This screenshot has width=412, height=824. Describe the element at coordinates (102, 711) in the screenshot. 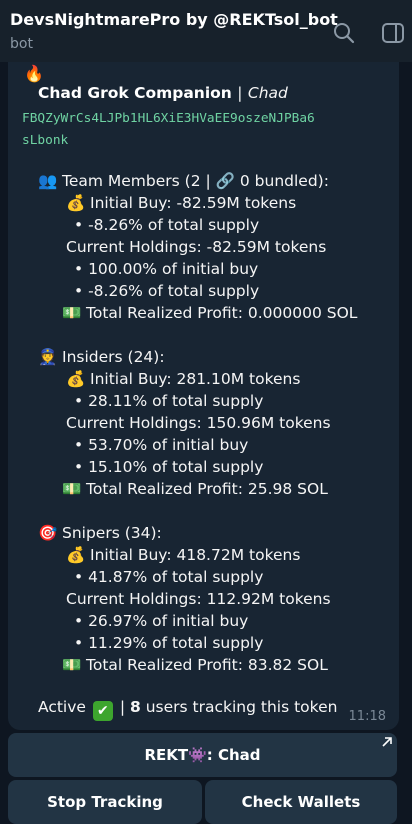

I see `check-mark-icon: ✔` at that location.